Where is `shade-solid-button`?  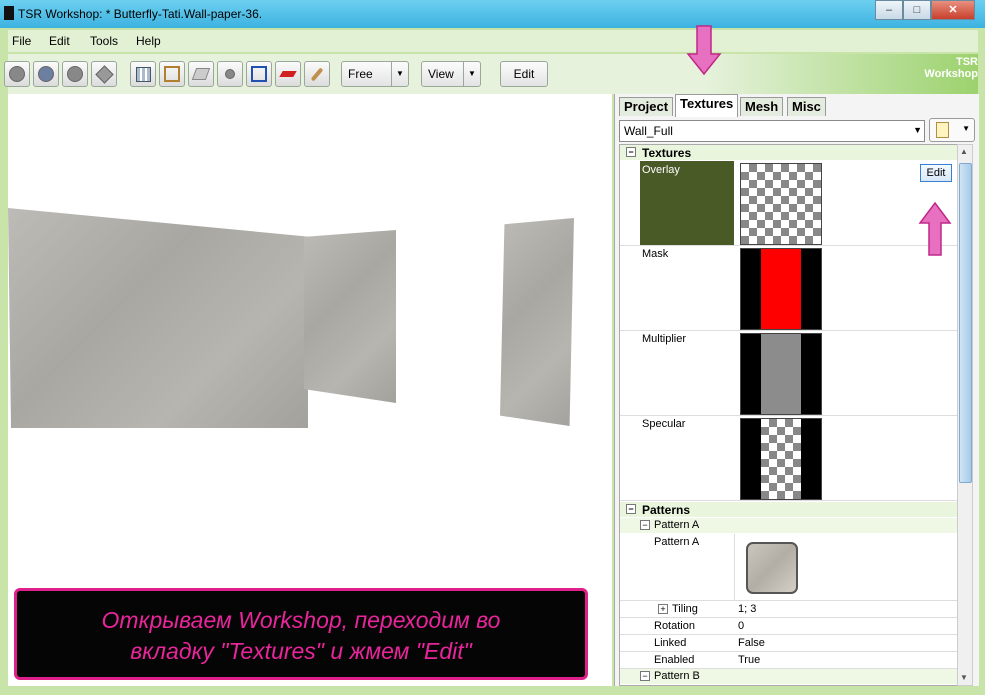 shade-solid-button is located at coordinates (75, 74).